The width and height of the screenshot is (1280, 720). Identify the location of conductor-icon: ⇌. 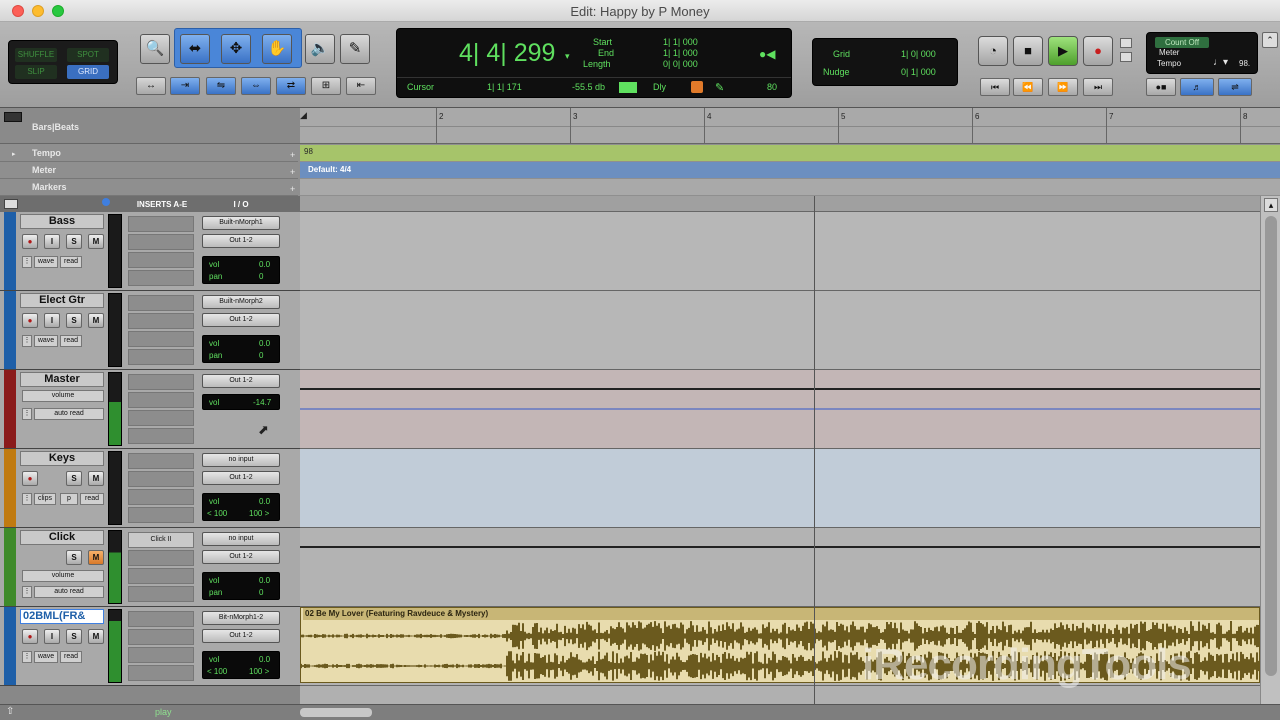
(1235, 87).